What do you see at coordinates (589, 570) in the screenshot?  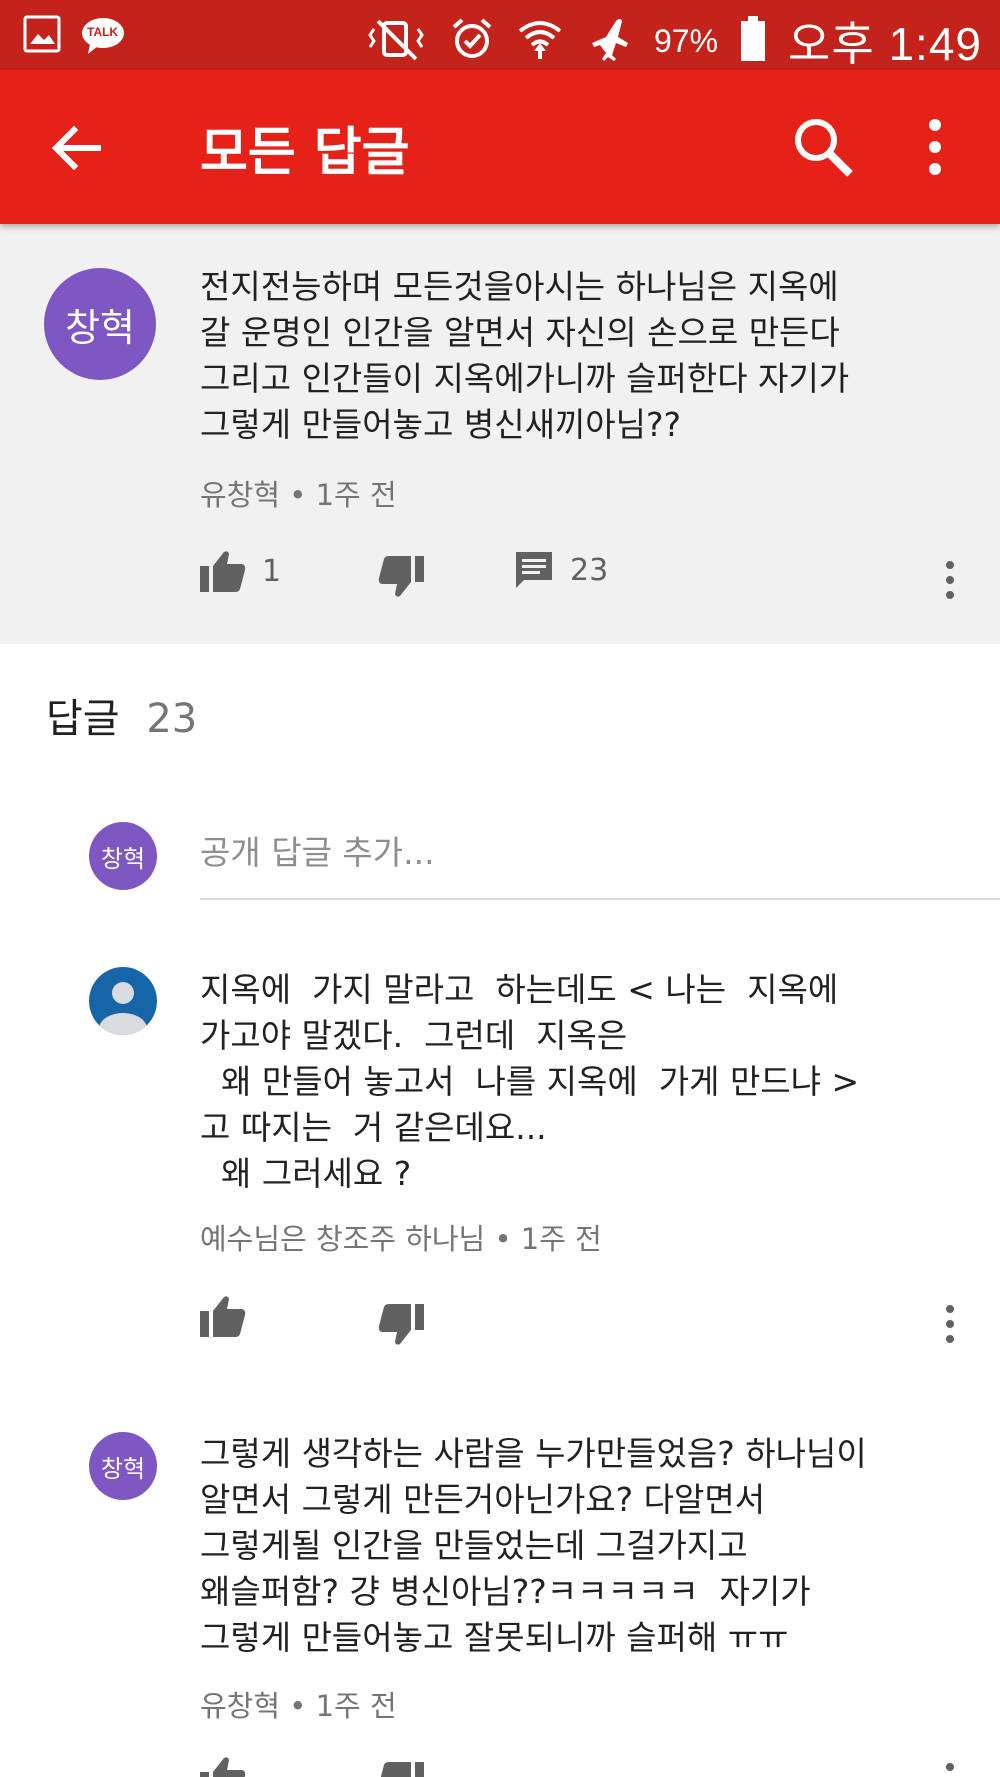 I see `reply-count: 23` at bounding box center [589, 570].